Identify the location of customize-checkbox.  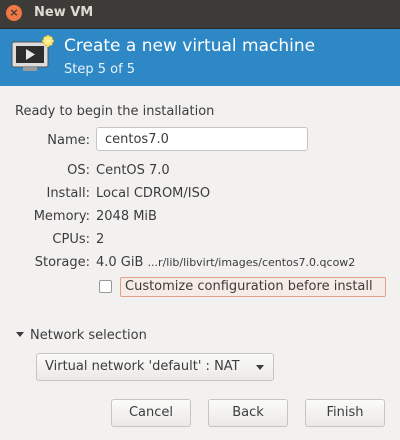
(105, 286).